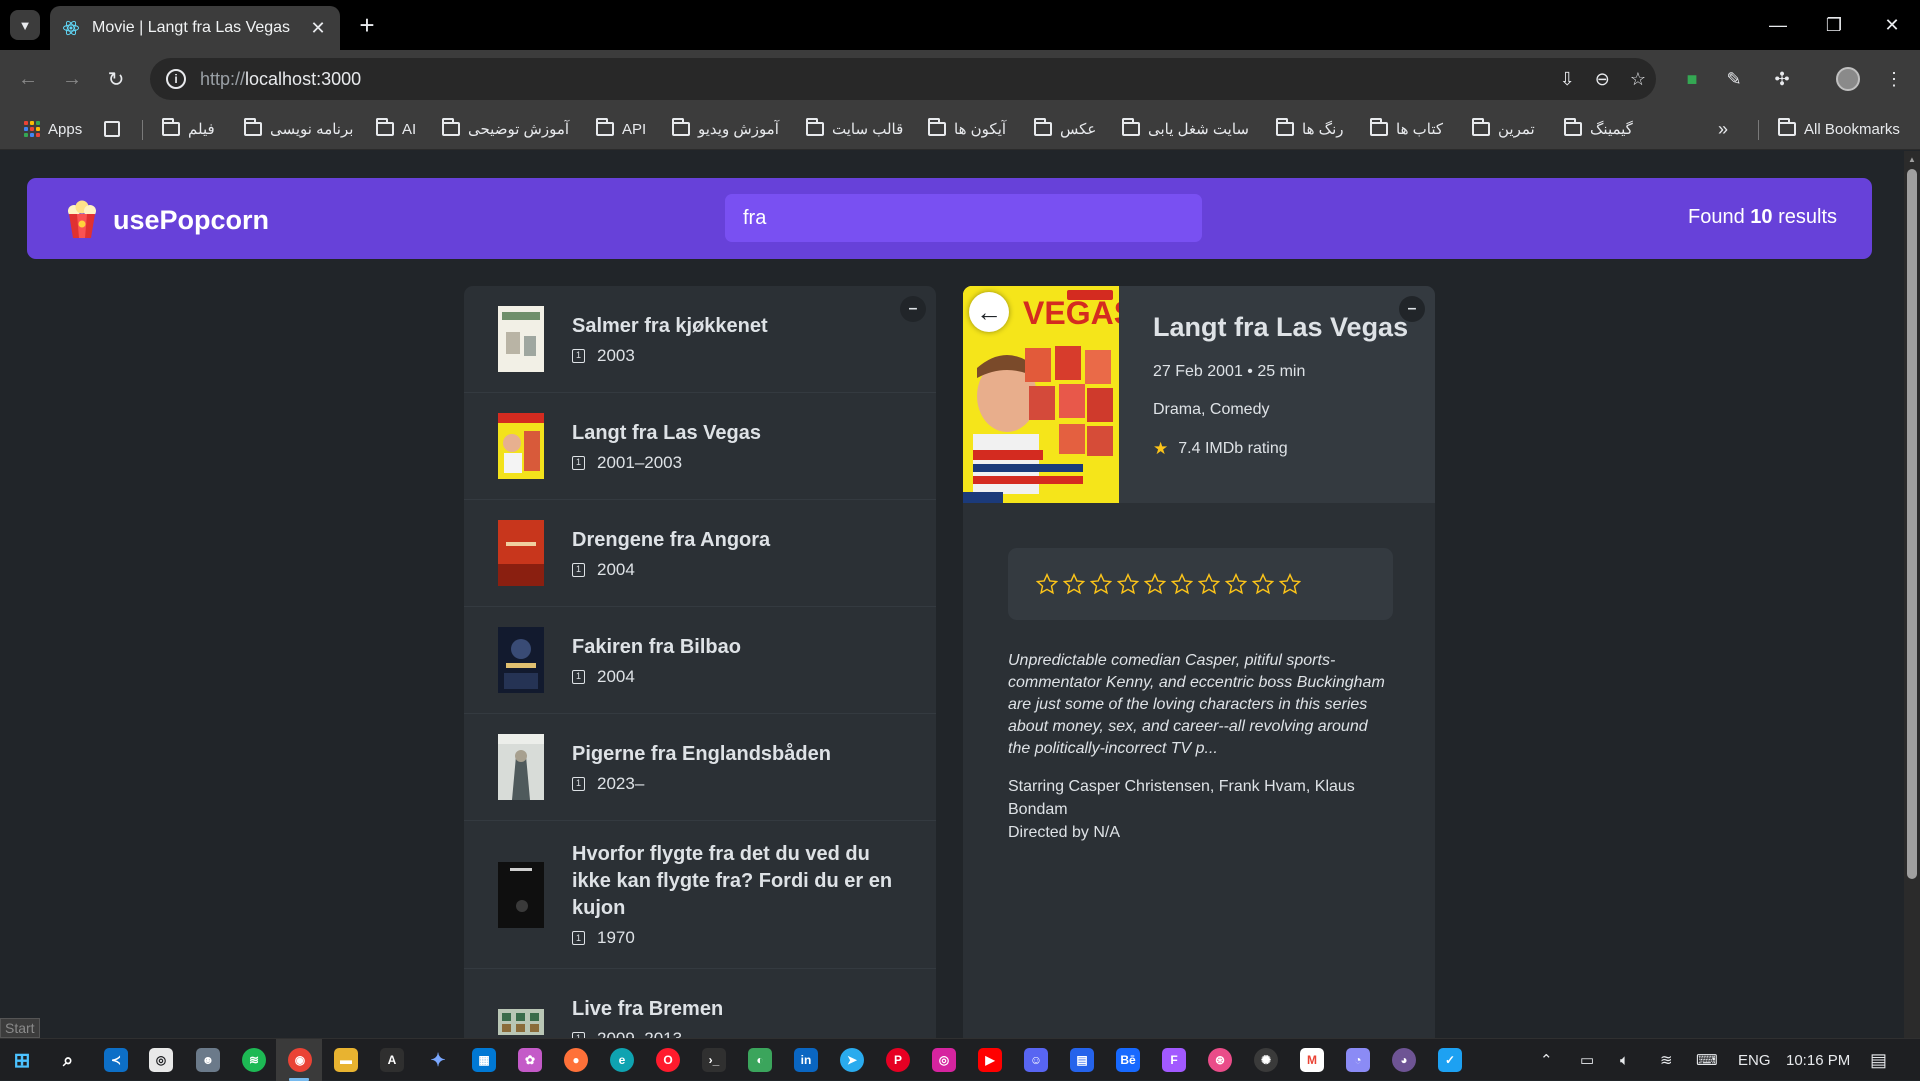 The image size is (1920, 1081). I want to click on forward-arrow-icon: →, so click(72, 79).